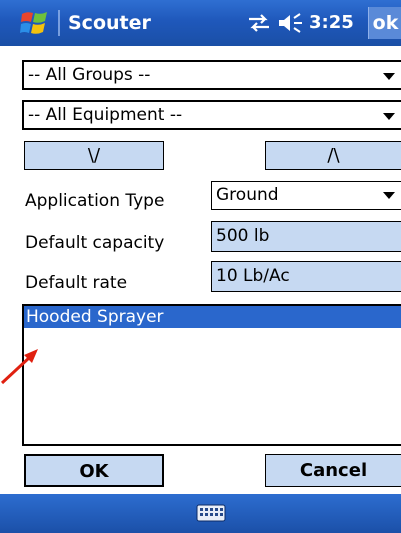 The height and width of the screenshot is (533, 401). Describe the element at coordinates (59, 23) in the screenshot. I see `title-separator` at that location.